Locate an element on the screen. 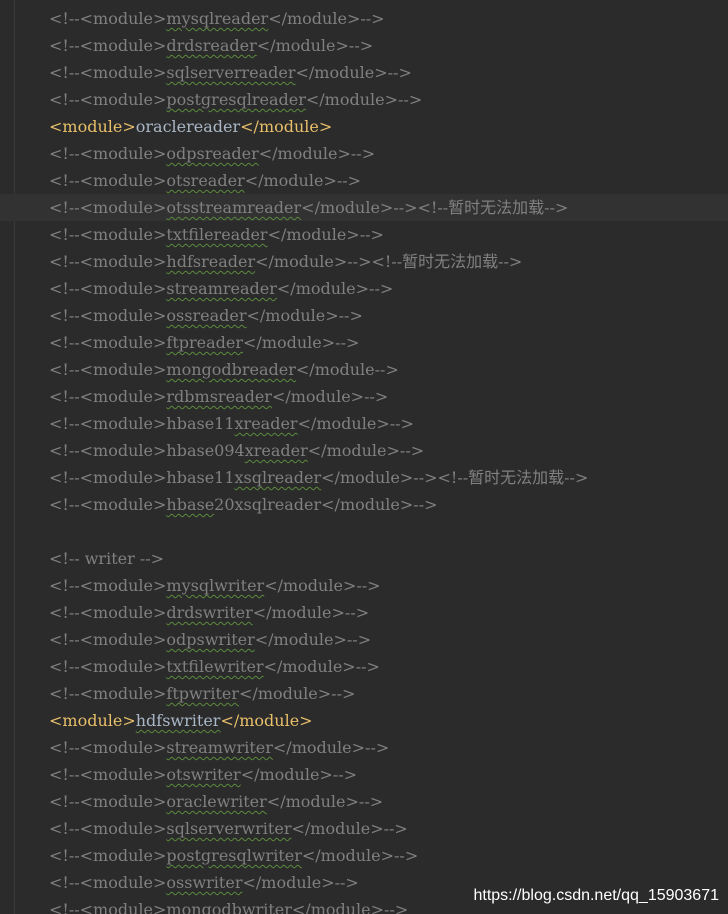  code-line: <!--<module>odpswriter</module>--> is located at coordinates (364, 639).